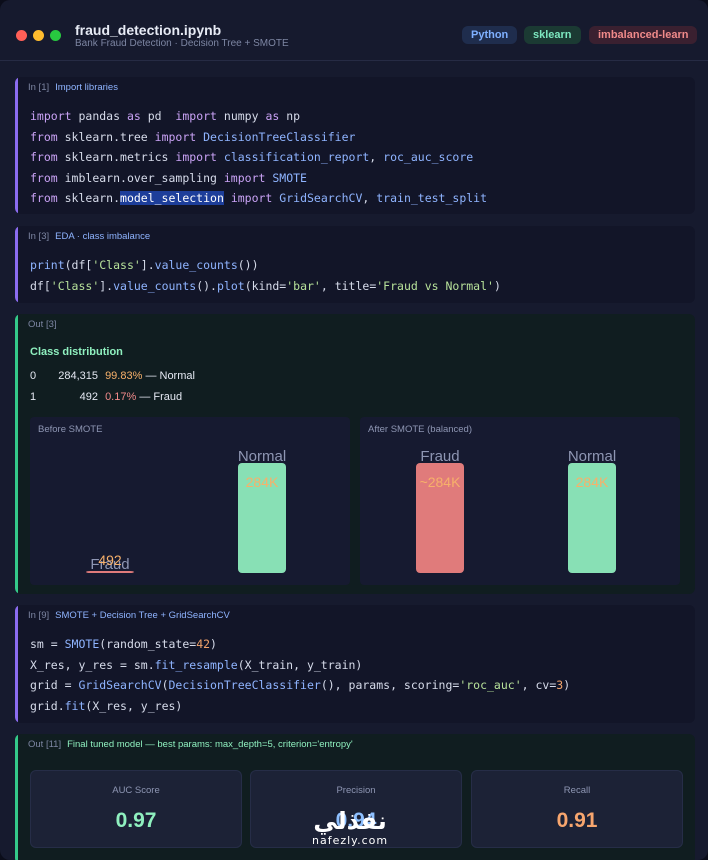 The image size is (708, 860). I want to click on cell-header: In [1] Import libraries, so click(73, 87).